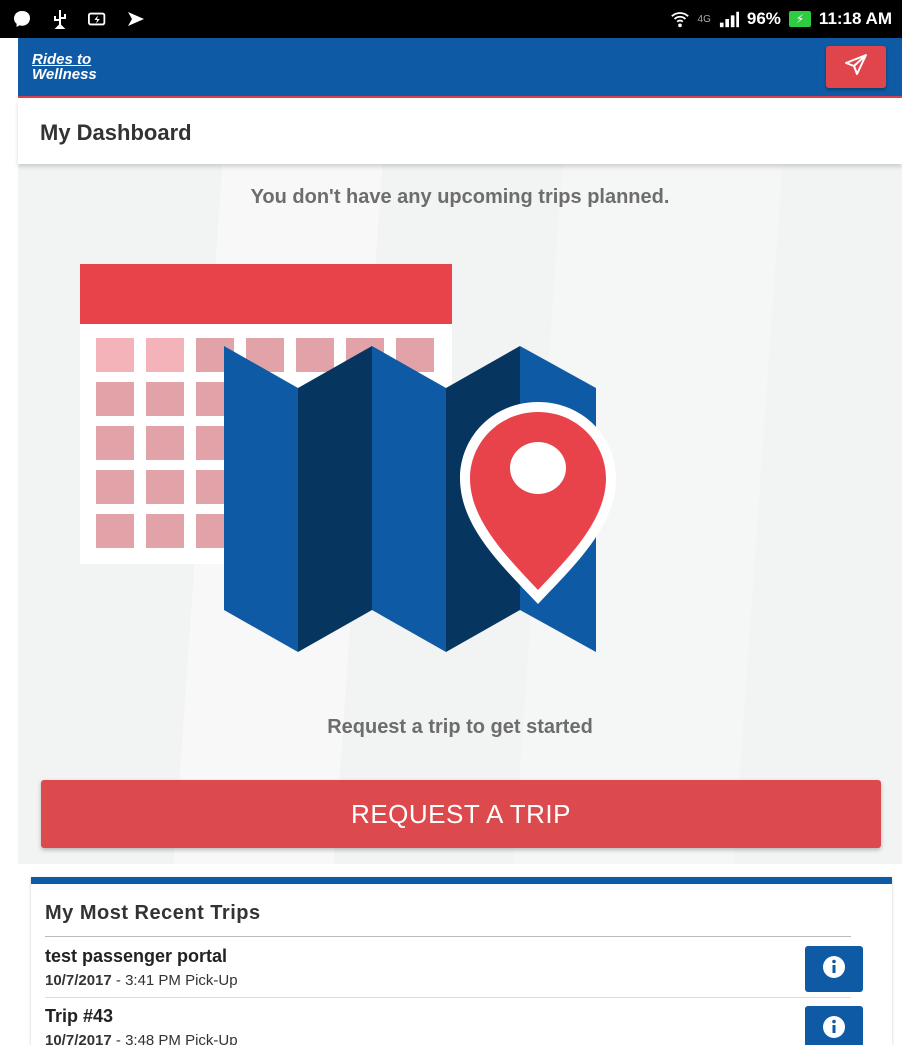 The width and height of the screenshot is (902, 1045). Describe the element at coordinates (22, 19) in the screenshot. I see `messenger-icon` at that location.